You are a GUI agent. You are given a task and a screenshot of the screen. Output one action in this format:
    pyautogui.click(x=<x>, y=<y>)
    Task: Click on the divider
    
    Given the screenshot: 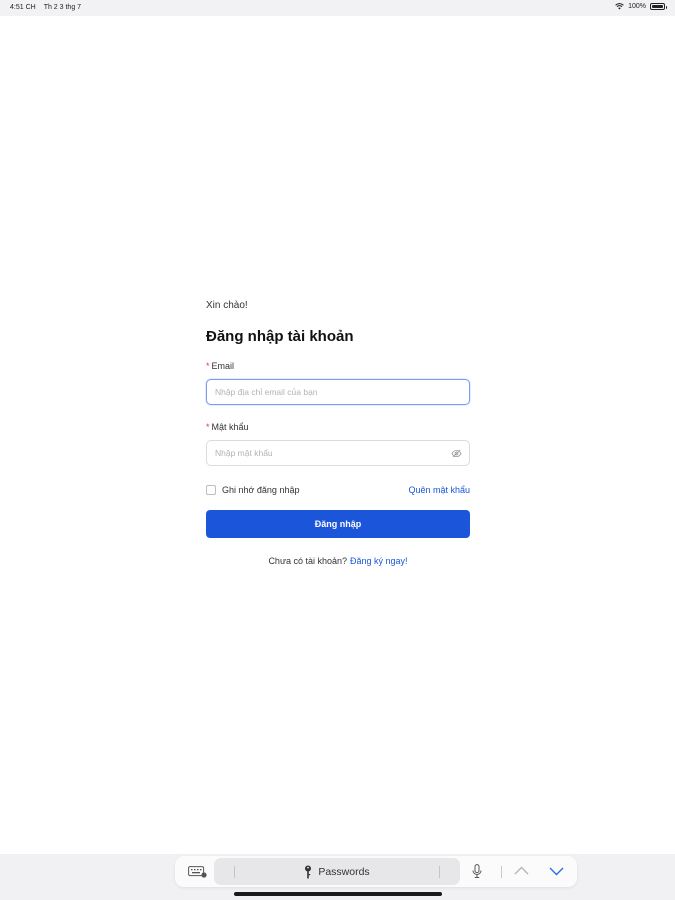 What is the action you would take?
    pyautogui.click(x=501, y=872)
    